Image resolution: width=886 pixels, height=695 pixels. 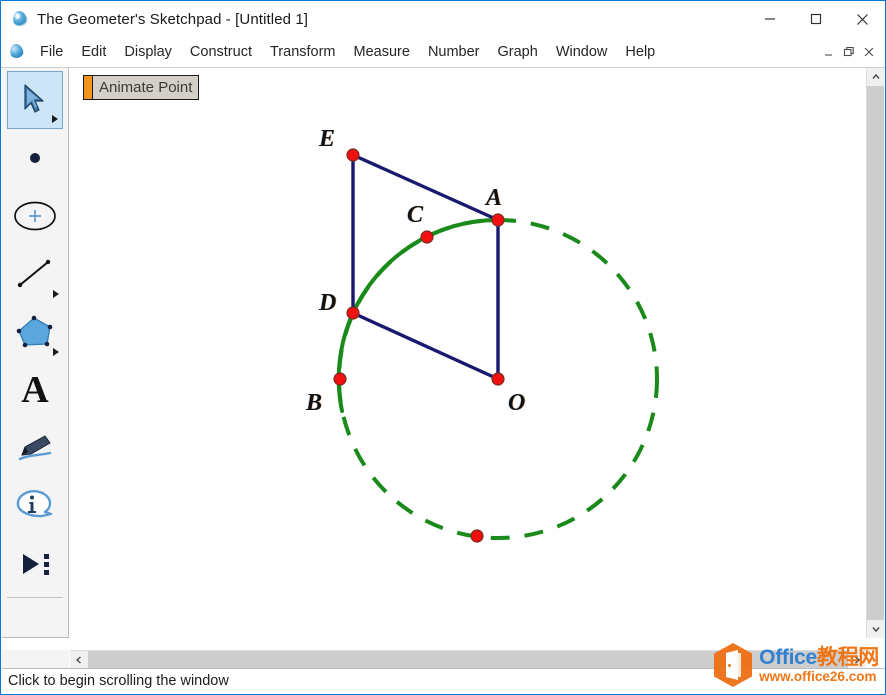 I want to click on menu-item-number: Number, so click(x=454, y=52).